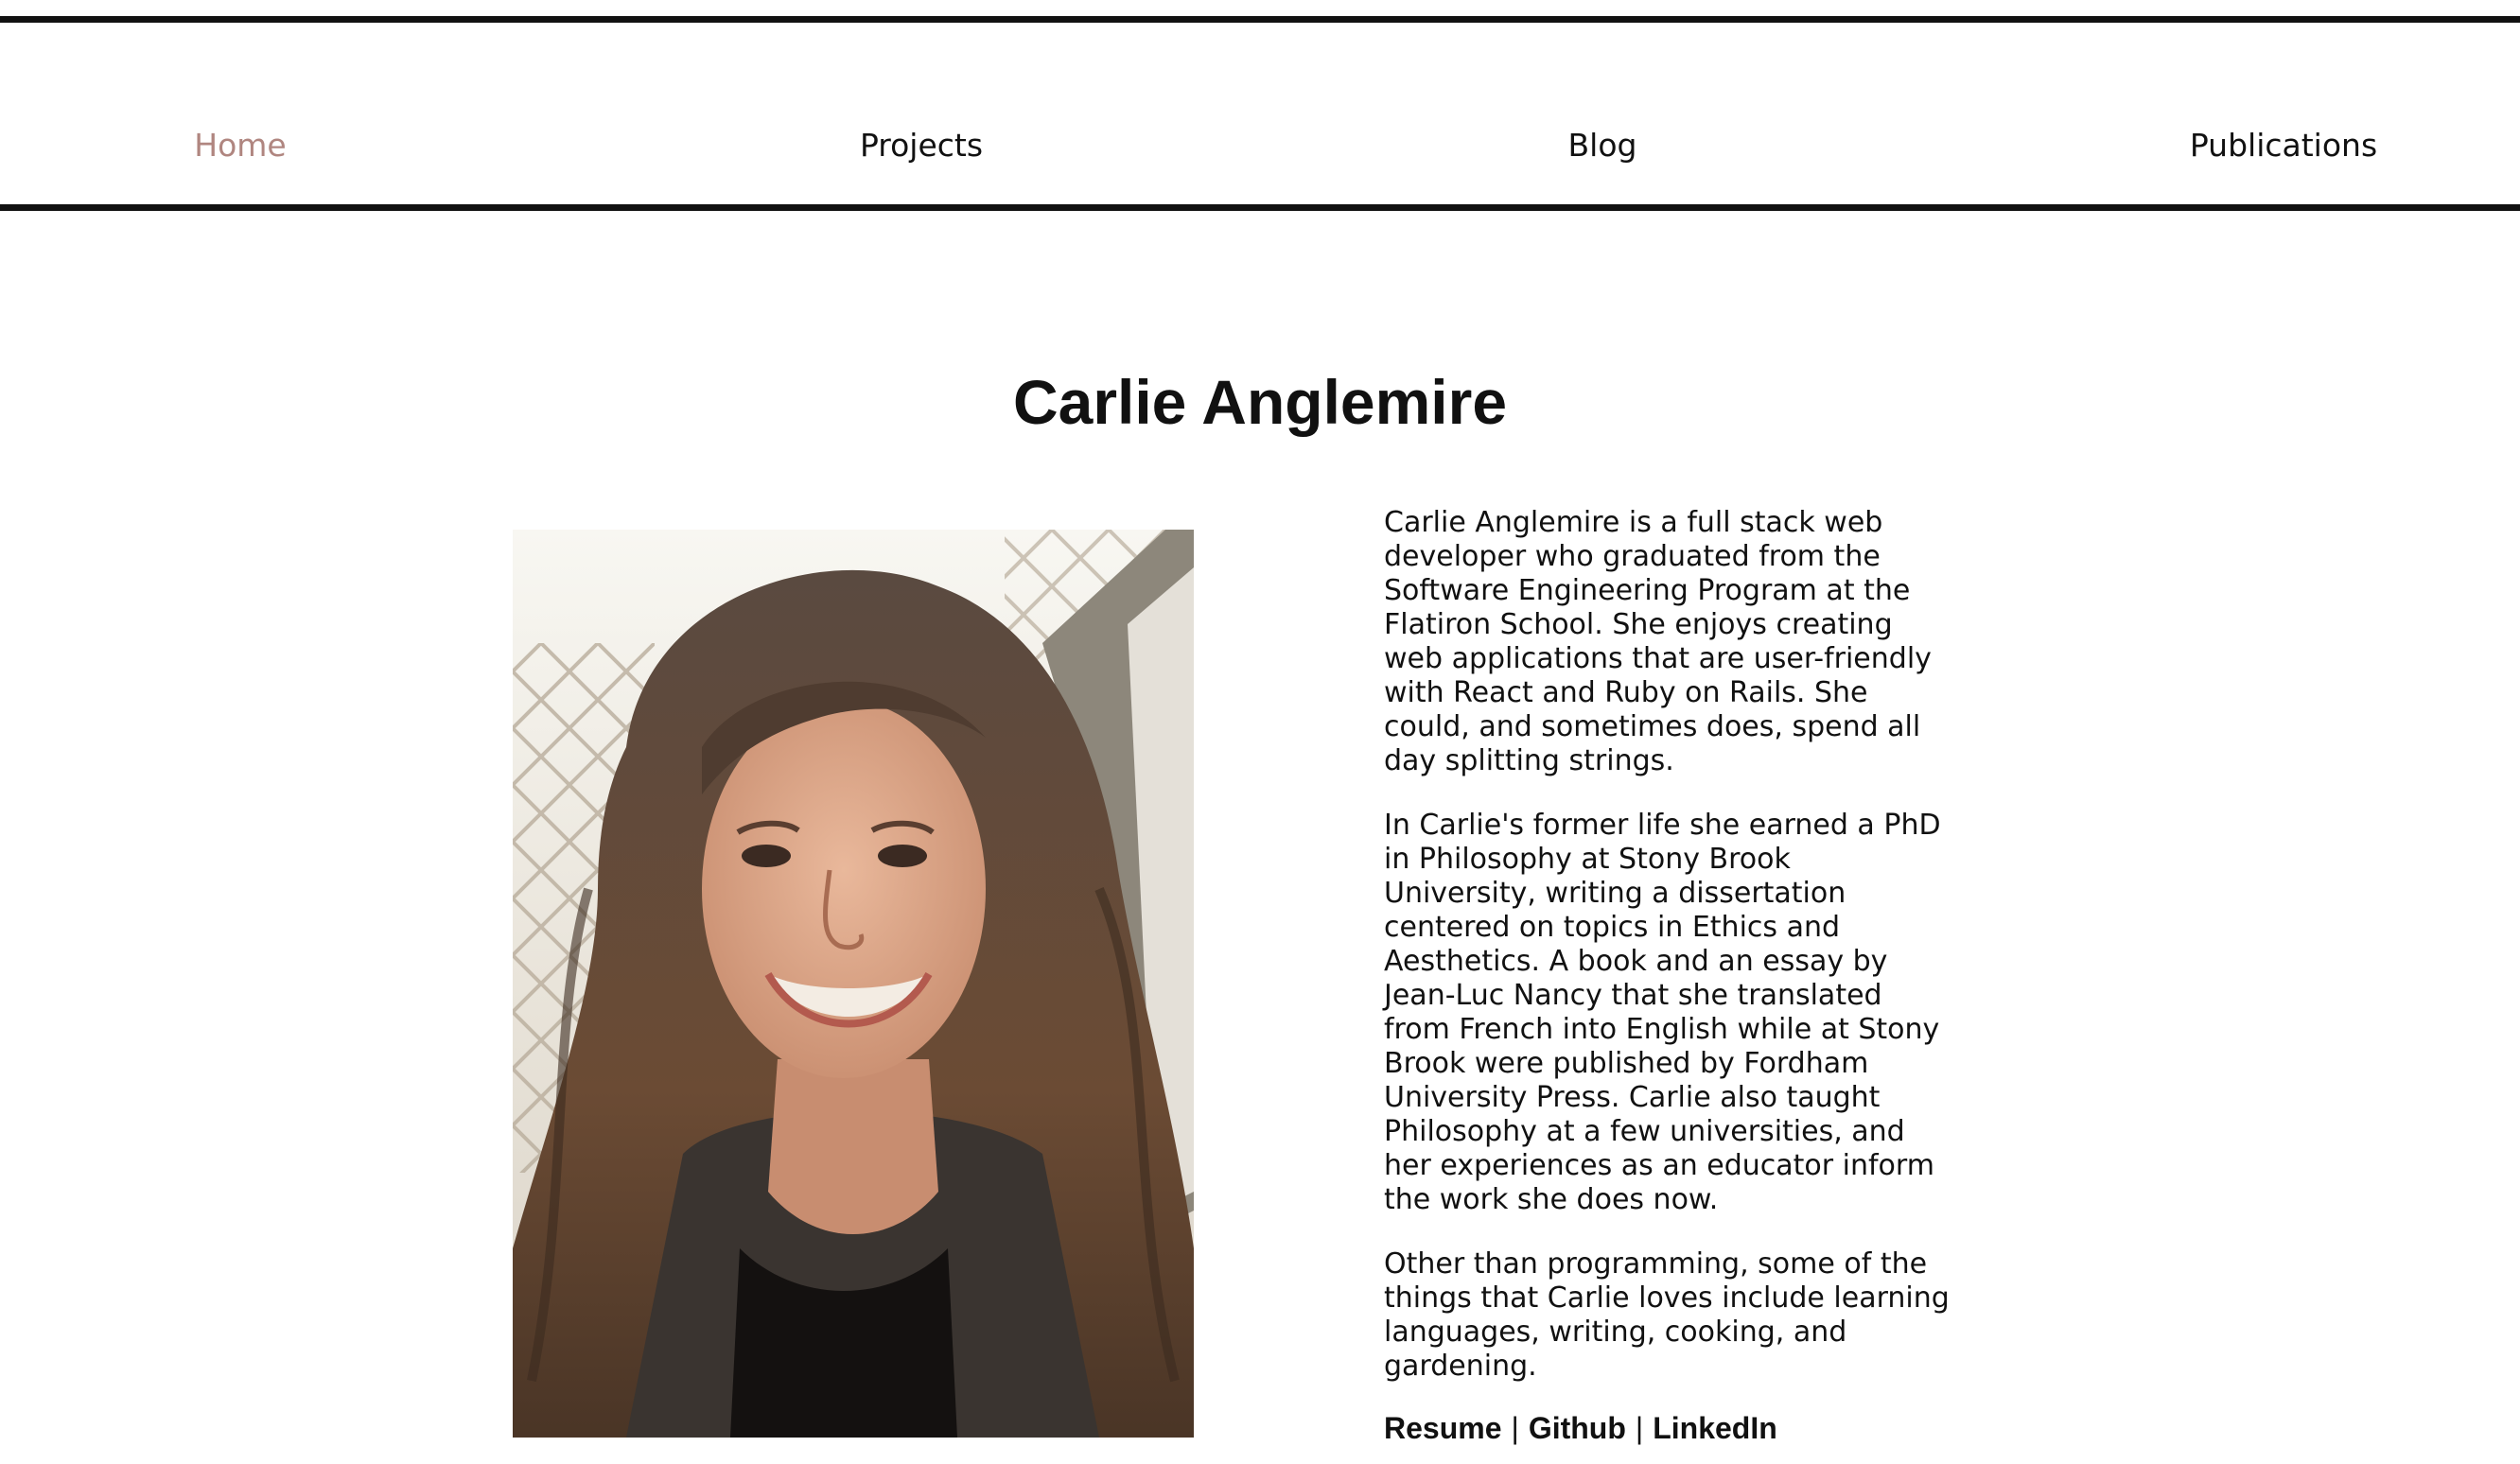 This screenshot has width=2520, height=1464. Describe the element at coordinates (921, 145) in the screenshot. I see `nav-link-projects: Projects` at that location.